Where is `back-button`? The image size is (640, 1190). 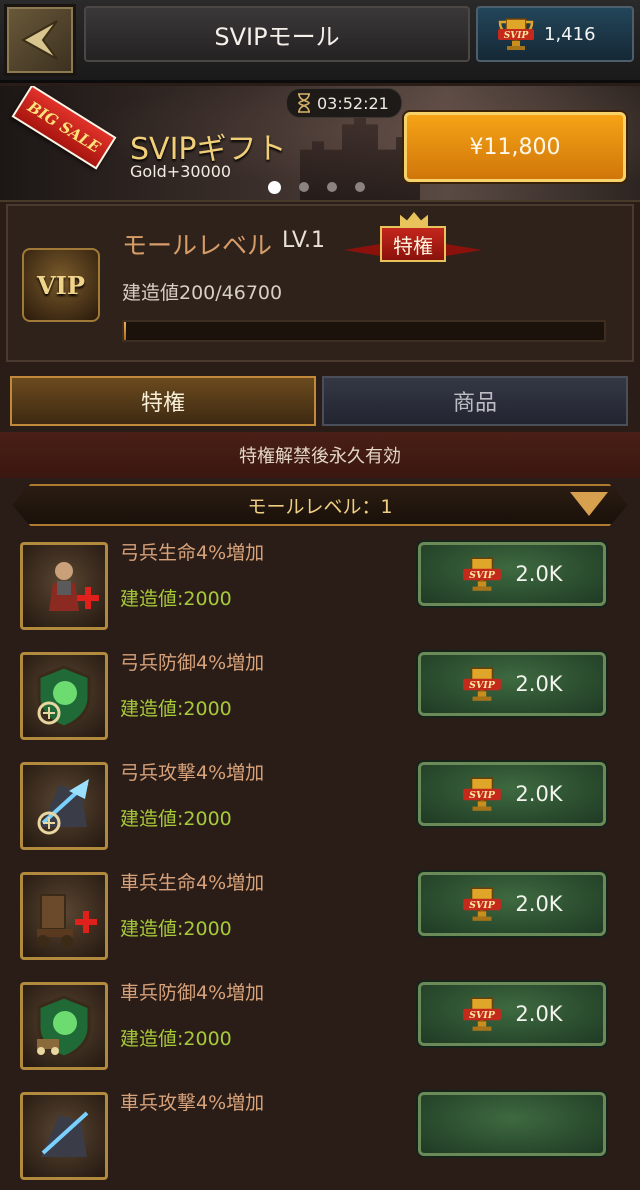 back-button is located at coordinates (40, 40).